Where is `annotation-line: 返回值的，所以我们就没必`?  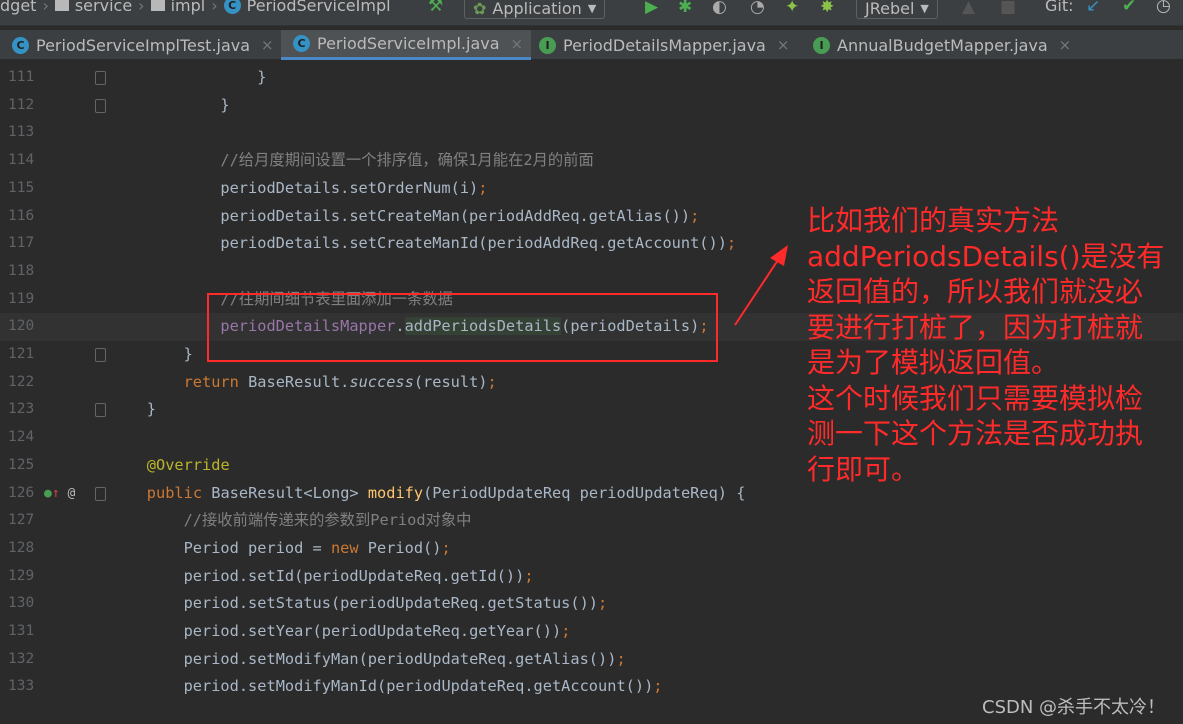 annotation-line: 返回值的，所以我们就没必 is located at coordinates (975, 291).